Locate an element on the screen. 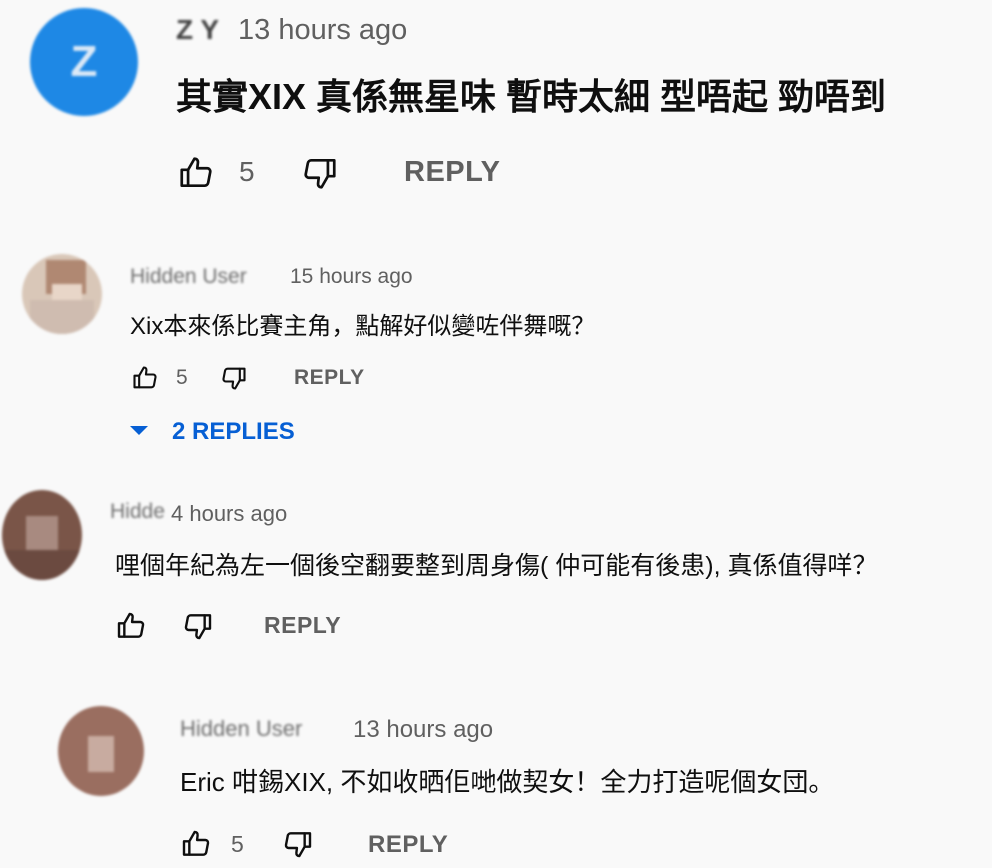  comment-text: Xix本來係比賽主角，點解好似變咗伴舞嘅？ is located at coordinates (363, 326).